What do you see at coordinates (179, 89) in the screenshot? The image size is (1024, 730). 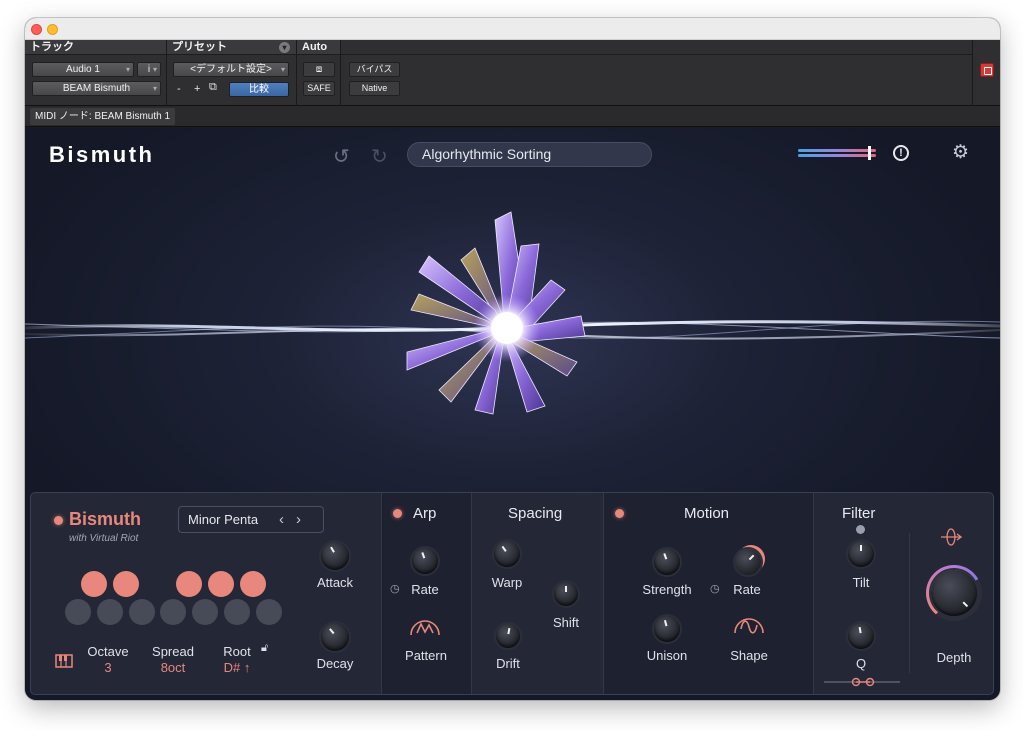 I see `preset-minus-button: -` at bounding box center [179, 89].